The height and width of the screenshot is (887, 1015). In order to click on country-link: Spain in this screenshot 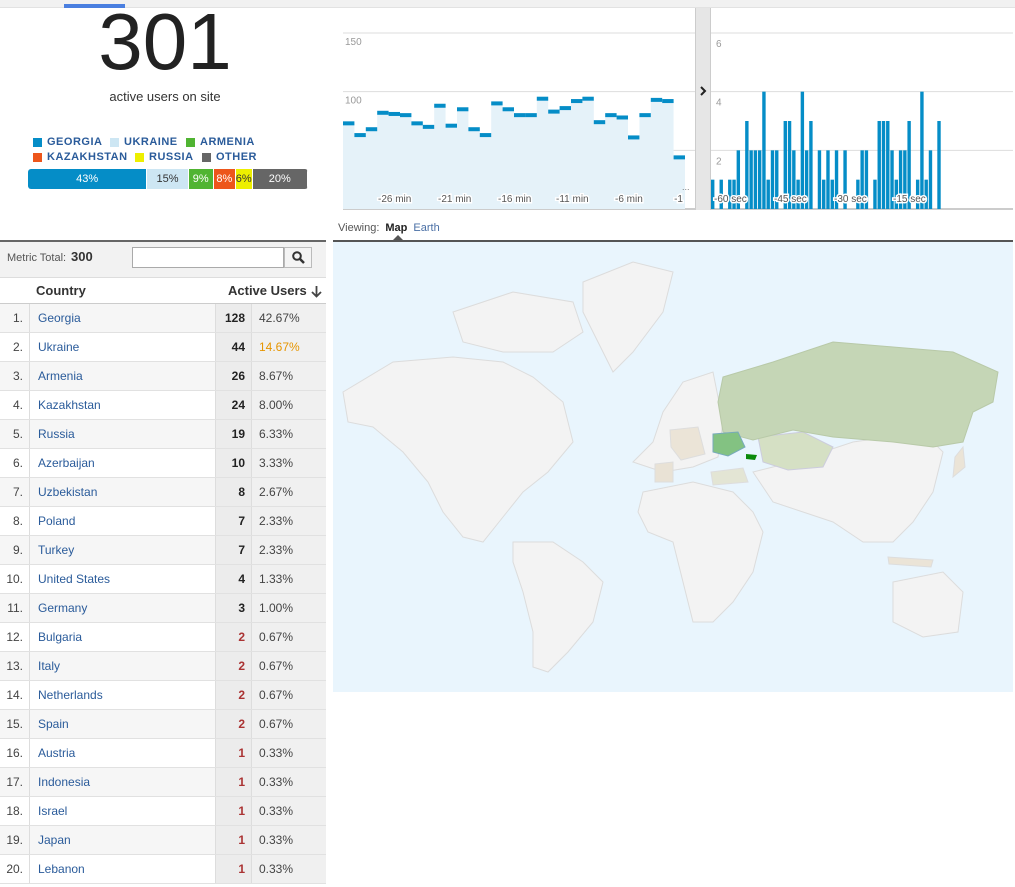, I will do `click(122, 724)`.